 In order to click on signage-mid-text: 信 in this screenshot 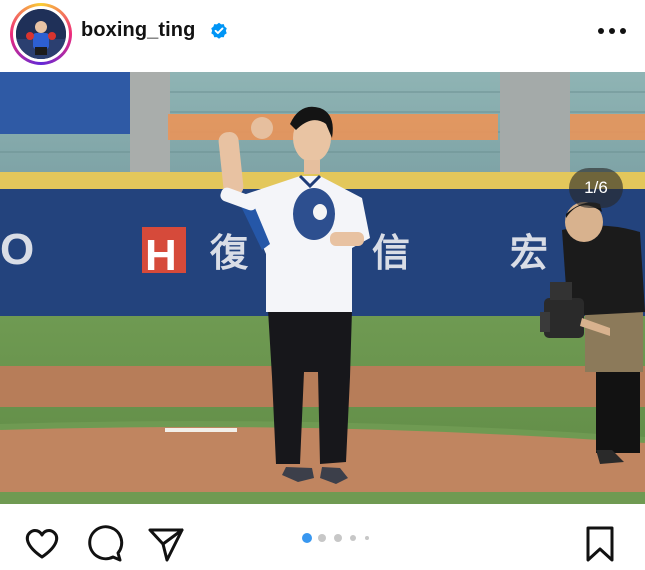, I will do `click(391, 253)`.